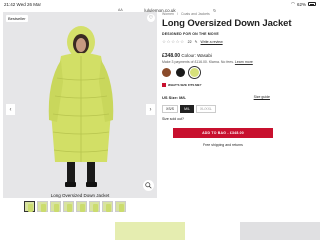  What do you see at coordinates (190, 34) in the screenshot?
I see `product-subtitle: DESIGNED FOR ON THE MOVE` at bounding box center [190, 34].